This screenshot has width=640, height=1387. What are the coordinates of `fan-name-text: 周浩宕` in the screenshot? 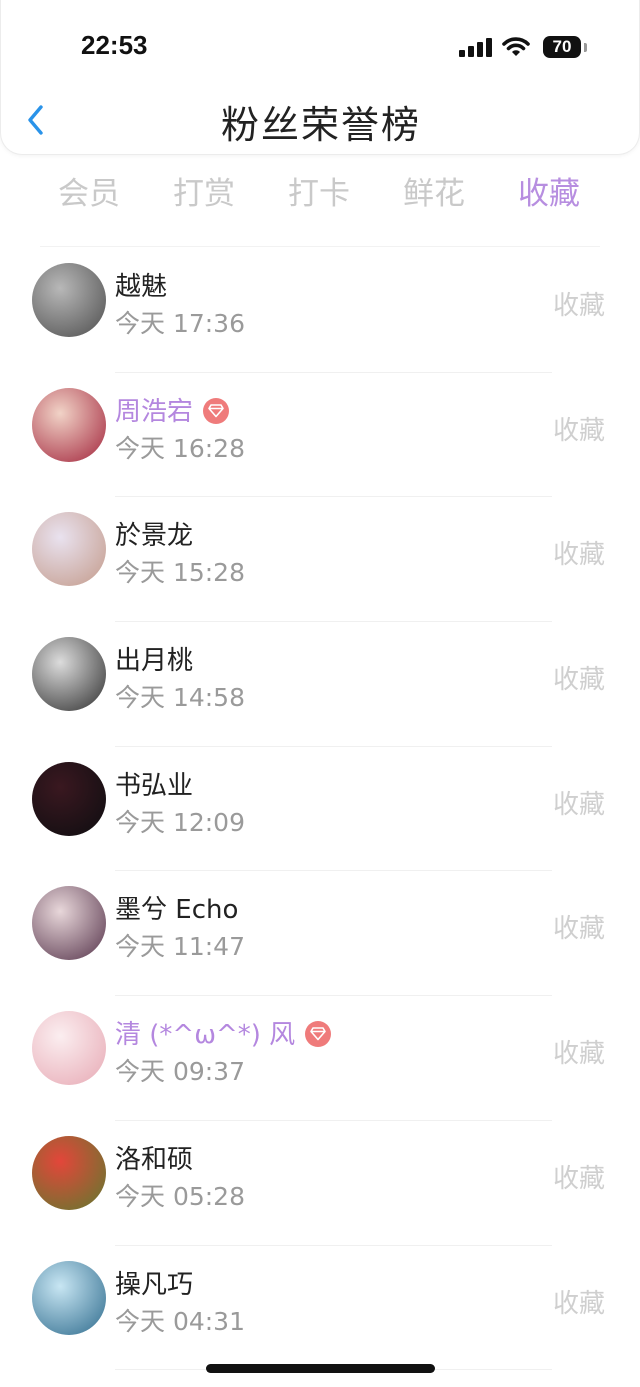 It's located at (154, 411).